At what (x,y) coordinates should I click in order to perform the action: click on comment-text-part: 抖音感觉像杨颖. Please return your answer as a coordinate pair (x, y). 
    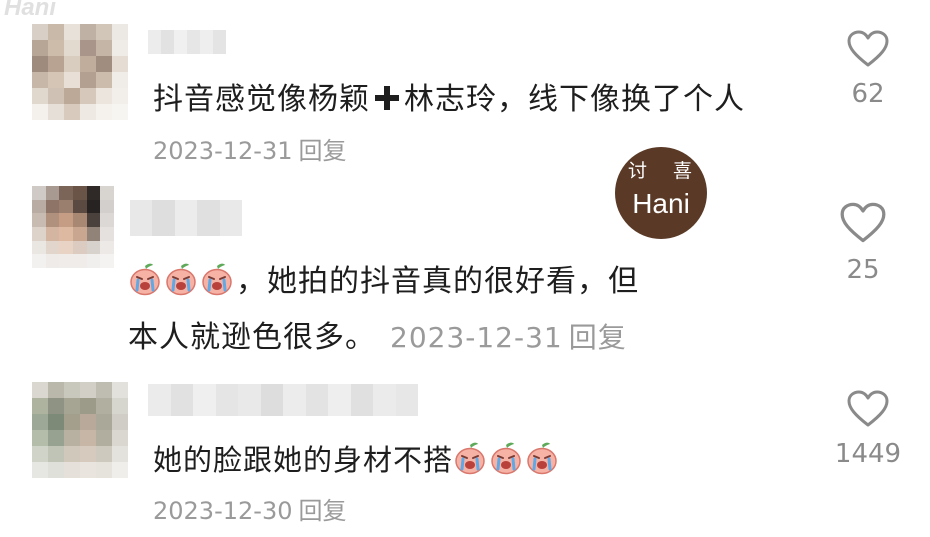
    Looking at the image, I should click on (261, 99).